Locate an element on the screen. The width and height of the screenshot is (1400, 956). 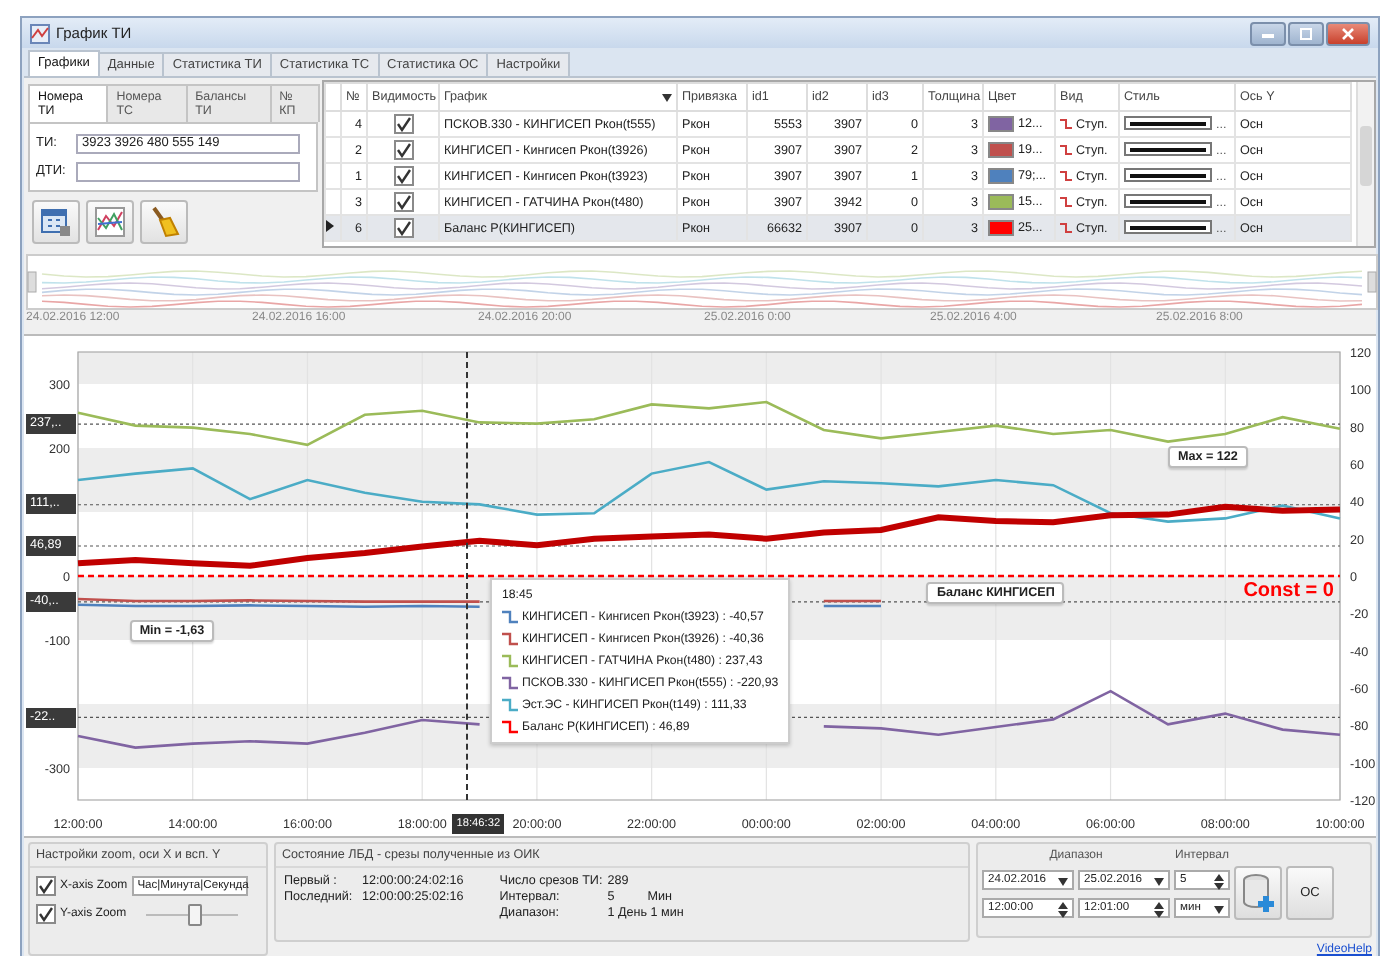
database-plus-icon is located at coordinates (1258, 893).